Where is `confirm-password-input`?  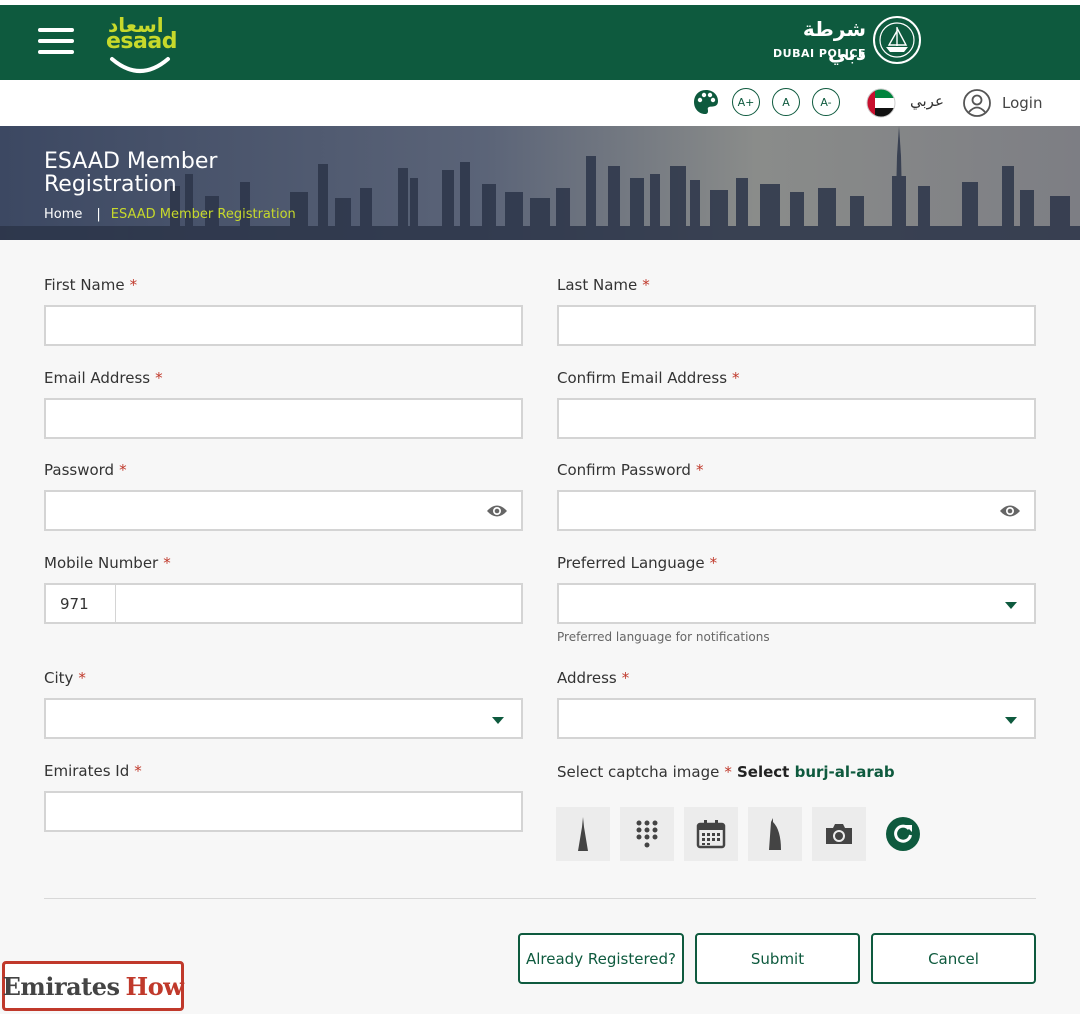 confirm-password-input is located at coordinates (796, 510).